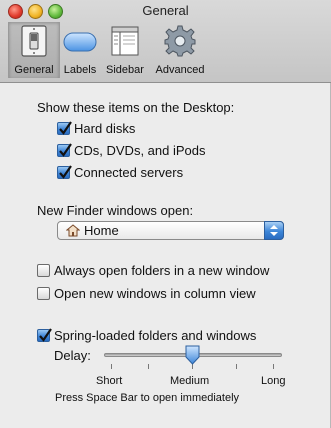 This screenshot has height=428, width=331. I want to click on connected-servers-checkbox, so click(64, 172).